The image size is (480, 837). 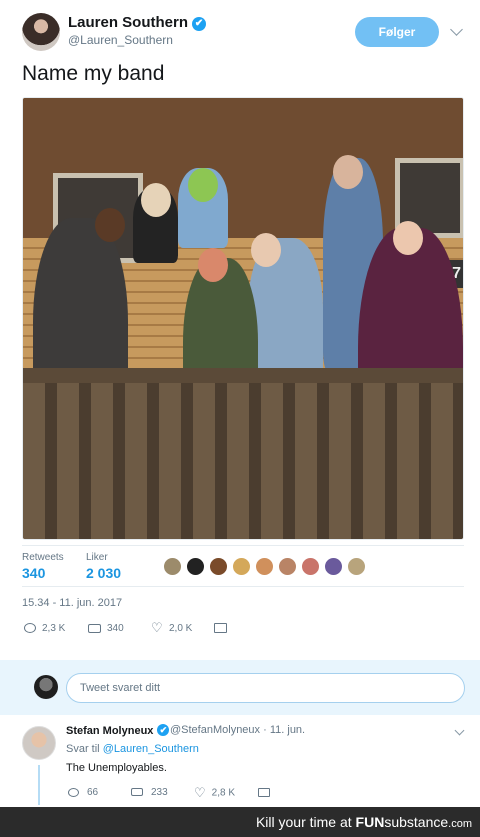 I want to click on reply-reply-count: 66, so click(x=93, y=792).